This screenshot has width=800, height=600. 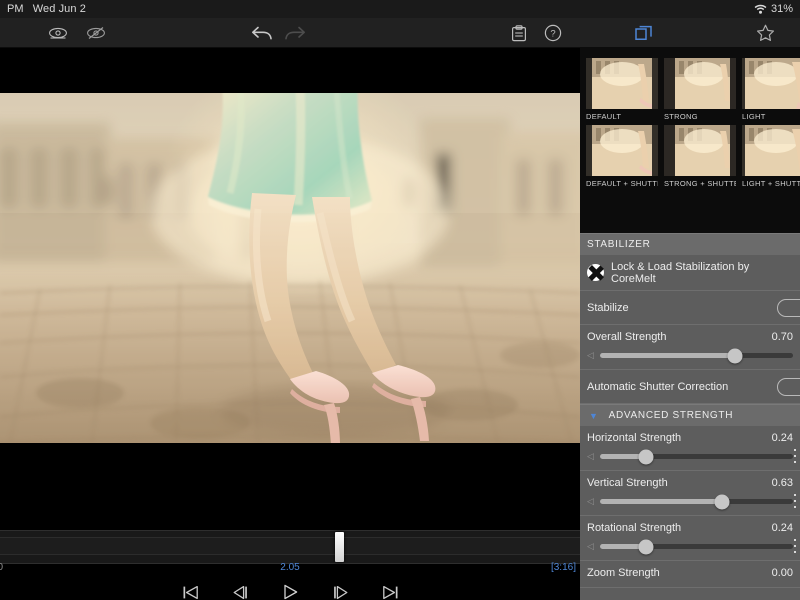 I want to click on overall-strength-top: Overall Strength 0.70, so click(x=690, y=337).